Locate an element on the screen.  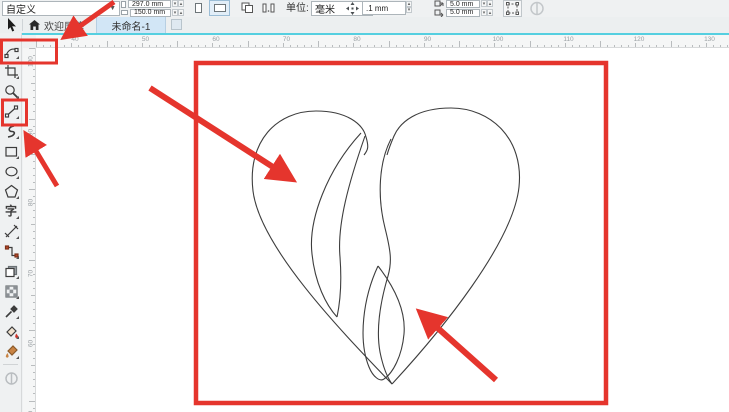
all-pages-button is located at coordinates (247, 8).